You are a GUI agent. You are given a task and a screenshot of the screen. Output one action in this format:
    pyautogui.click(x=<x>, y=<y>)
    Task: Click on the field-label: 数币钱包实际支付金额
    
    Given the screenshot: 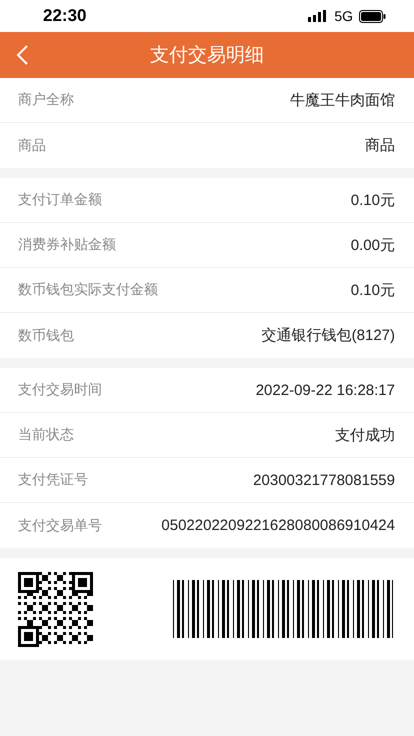 What is the action you would take?
    pyautogui.click(x=88, y=290)
    